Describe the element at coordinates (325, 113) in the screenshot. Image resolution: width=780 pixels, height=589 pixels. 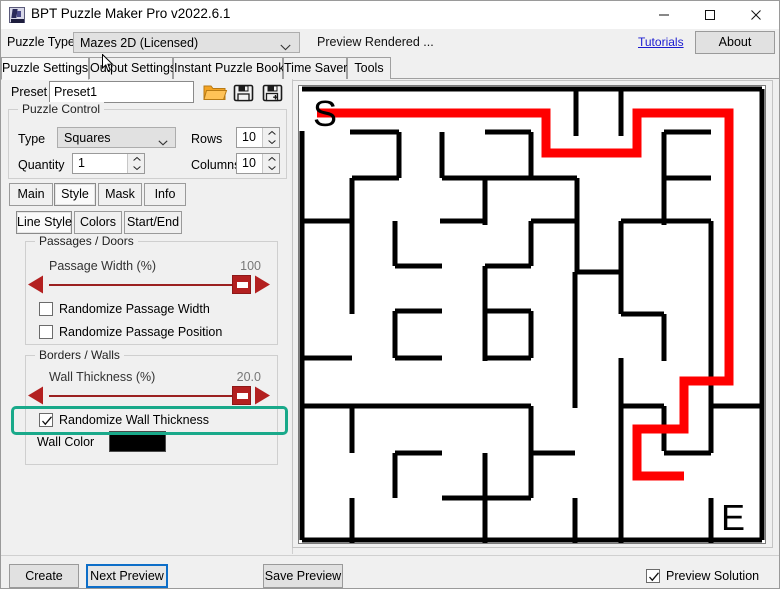
I see `maze-start-label: S` at that location.